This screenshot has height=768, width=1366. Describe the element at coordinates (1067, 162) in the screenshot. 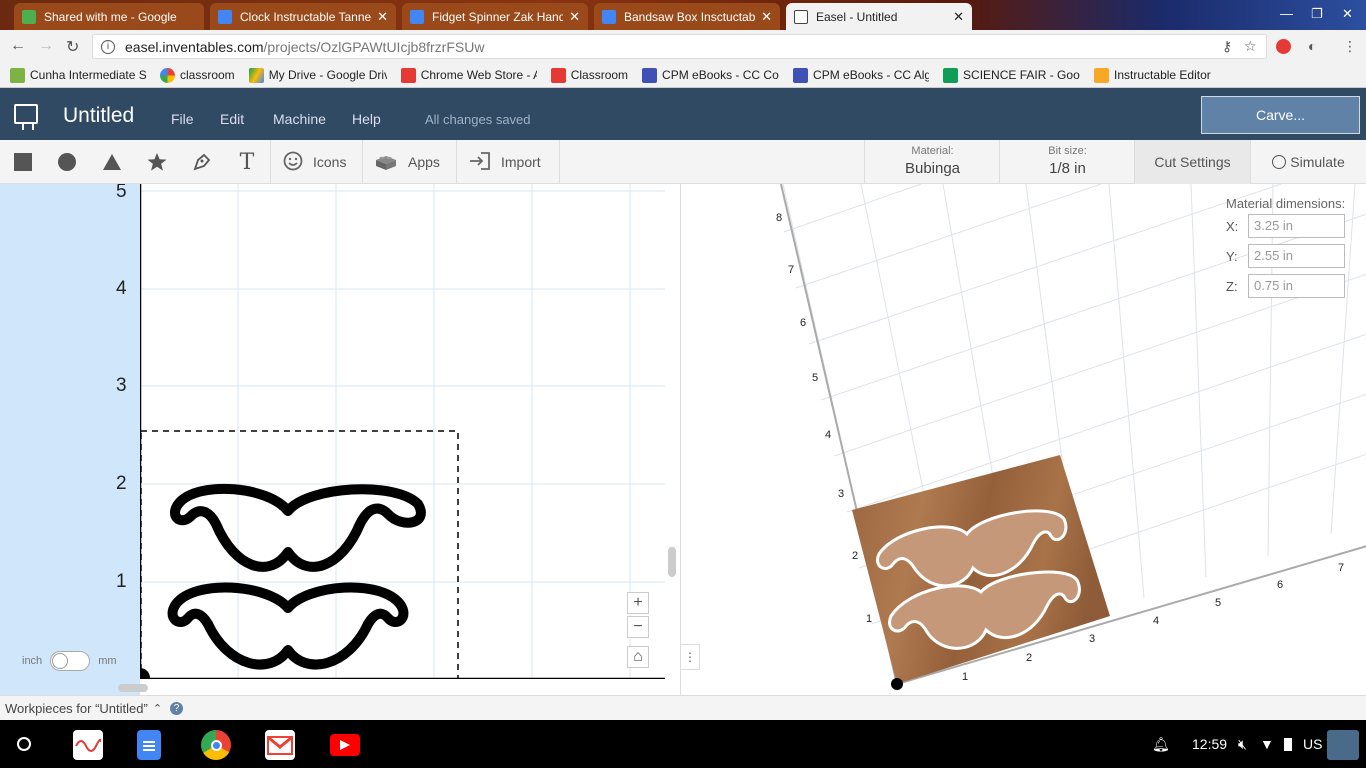

I see `bit-size-selector: Bit size: 1/8 in` at that location.